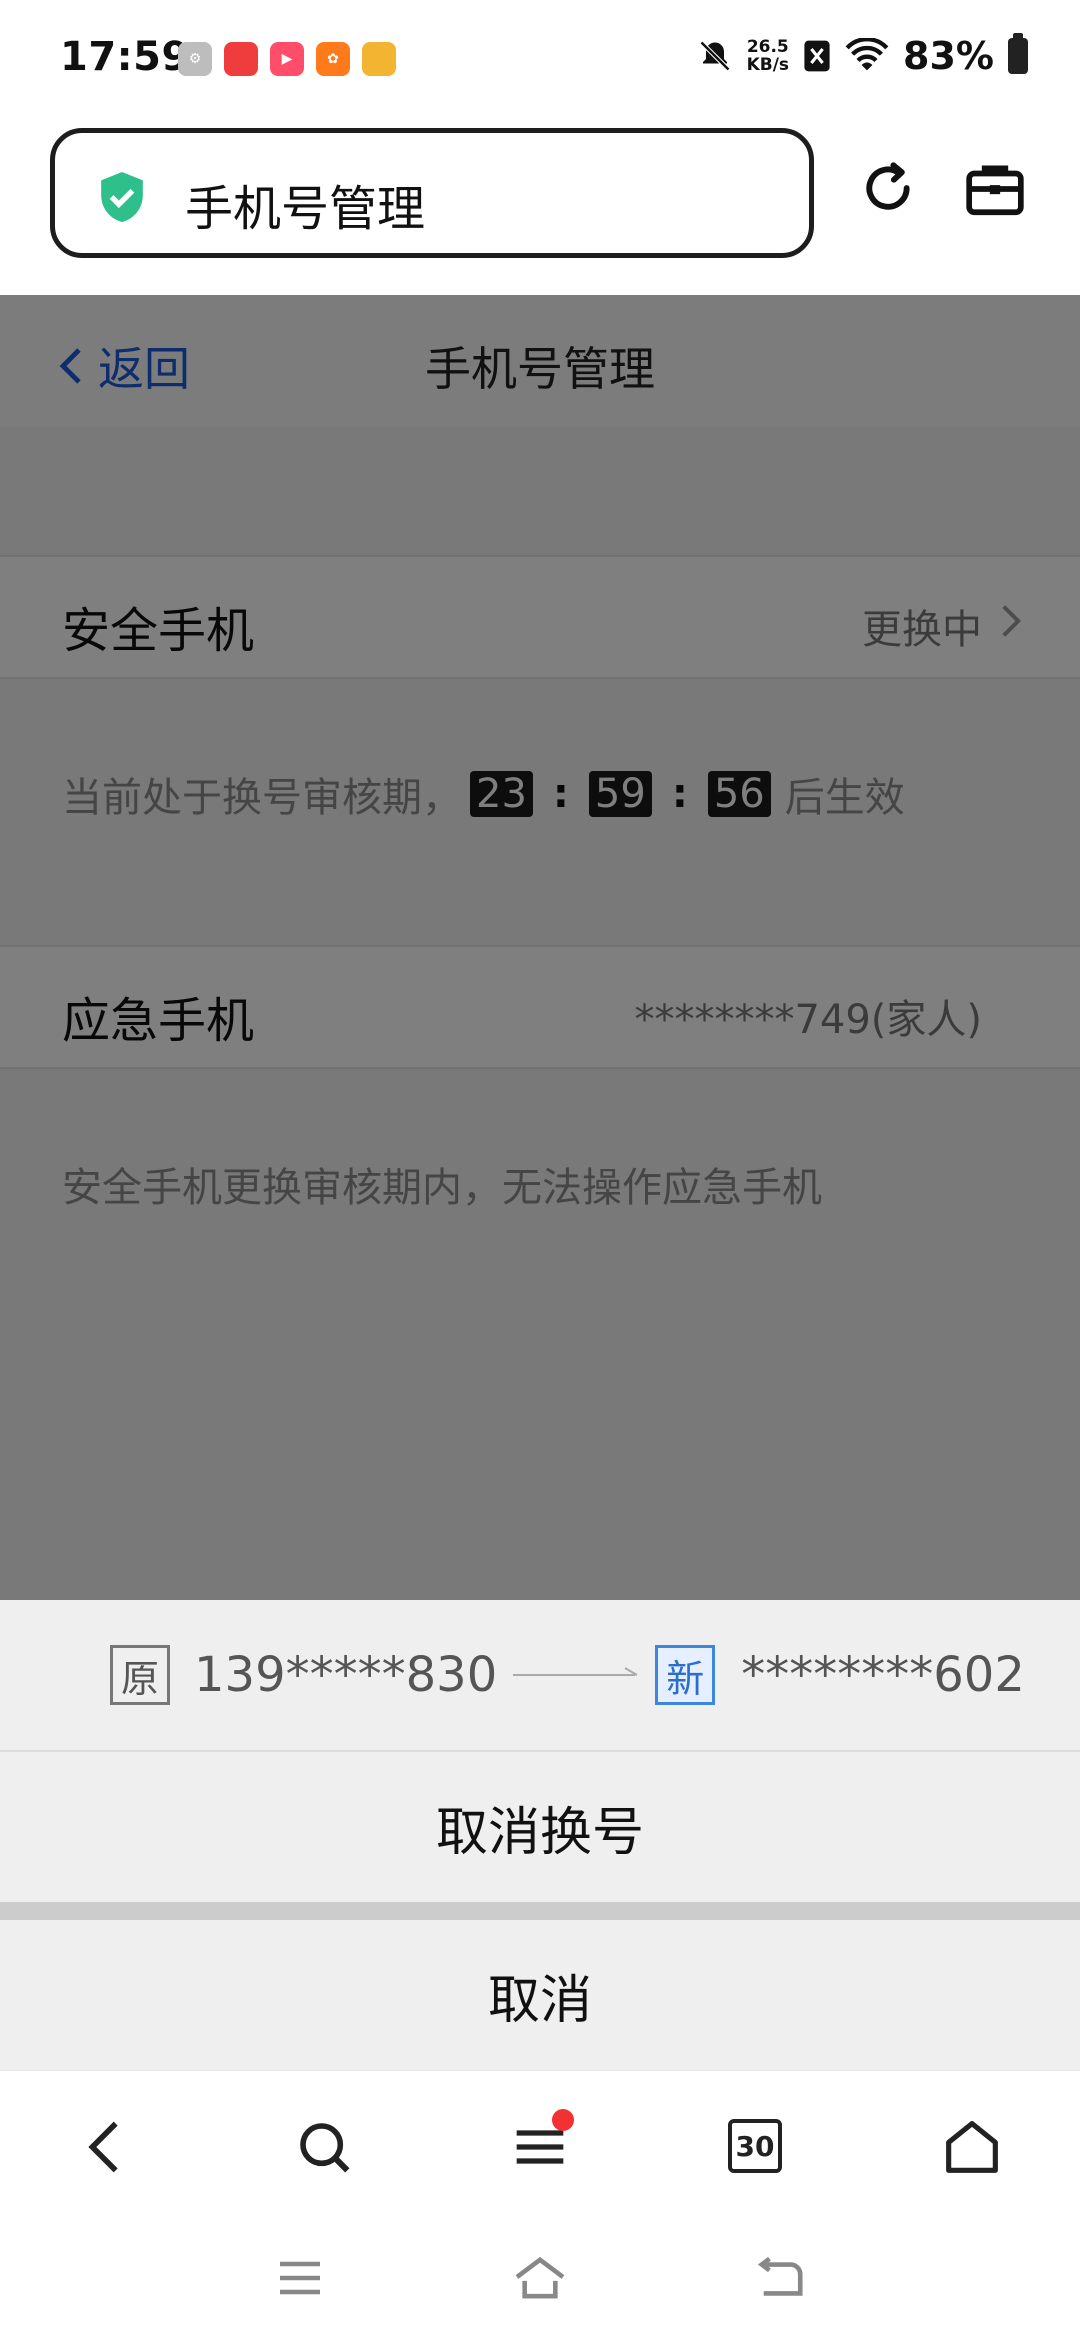 The width and height of the screenshot is (1080, 2344). I want to click on tabs-button: 30, so click(755, 2146).